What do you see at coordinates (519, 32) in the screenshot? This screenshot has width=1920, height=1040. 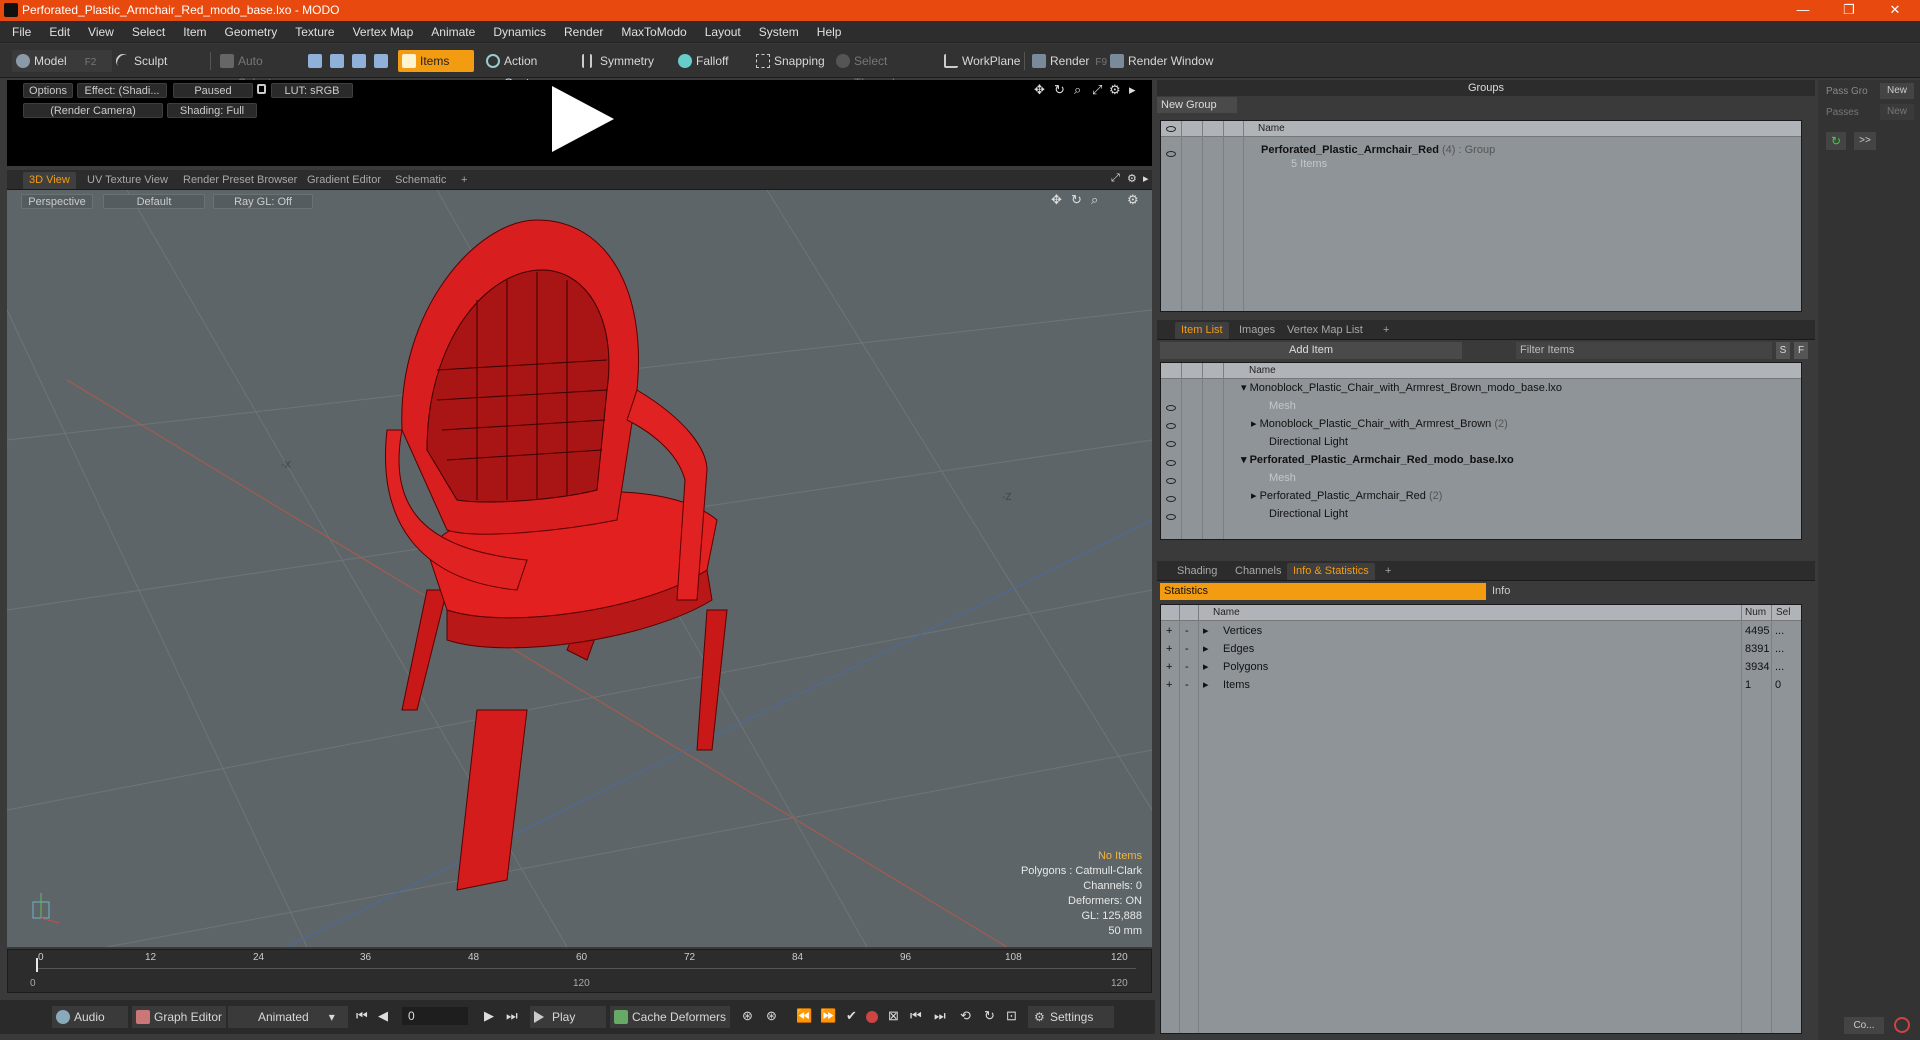 I see `menu-dynamics: Dynamics` at bounding box center [519, 32].